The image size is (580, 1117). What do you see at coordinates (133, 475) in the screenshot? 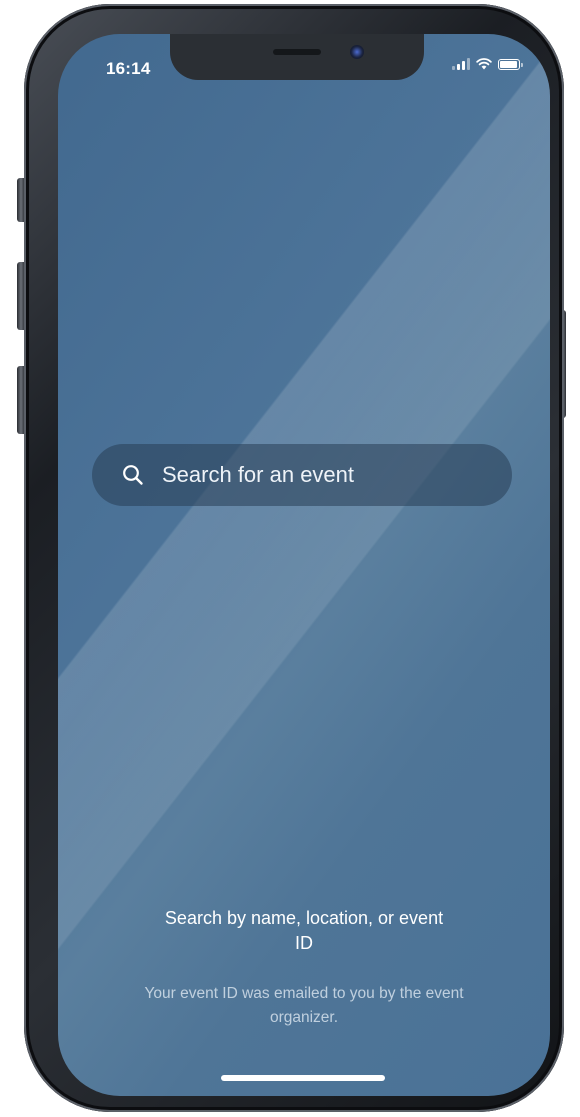
I see `search-icon` at bounding box center [133, 475].